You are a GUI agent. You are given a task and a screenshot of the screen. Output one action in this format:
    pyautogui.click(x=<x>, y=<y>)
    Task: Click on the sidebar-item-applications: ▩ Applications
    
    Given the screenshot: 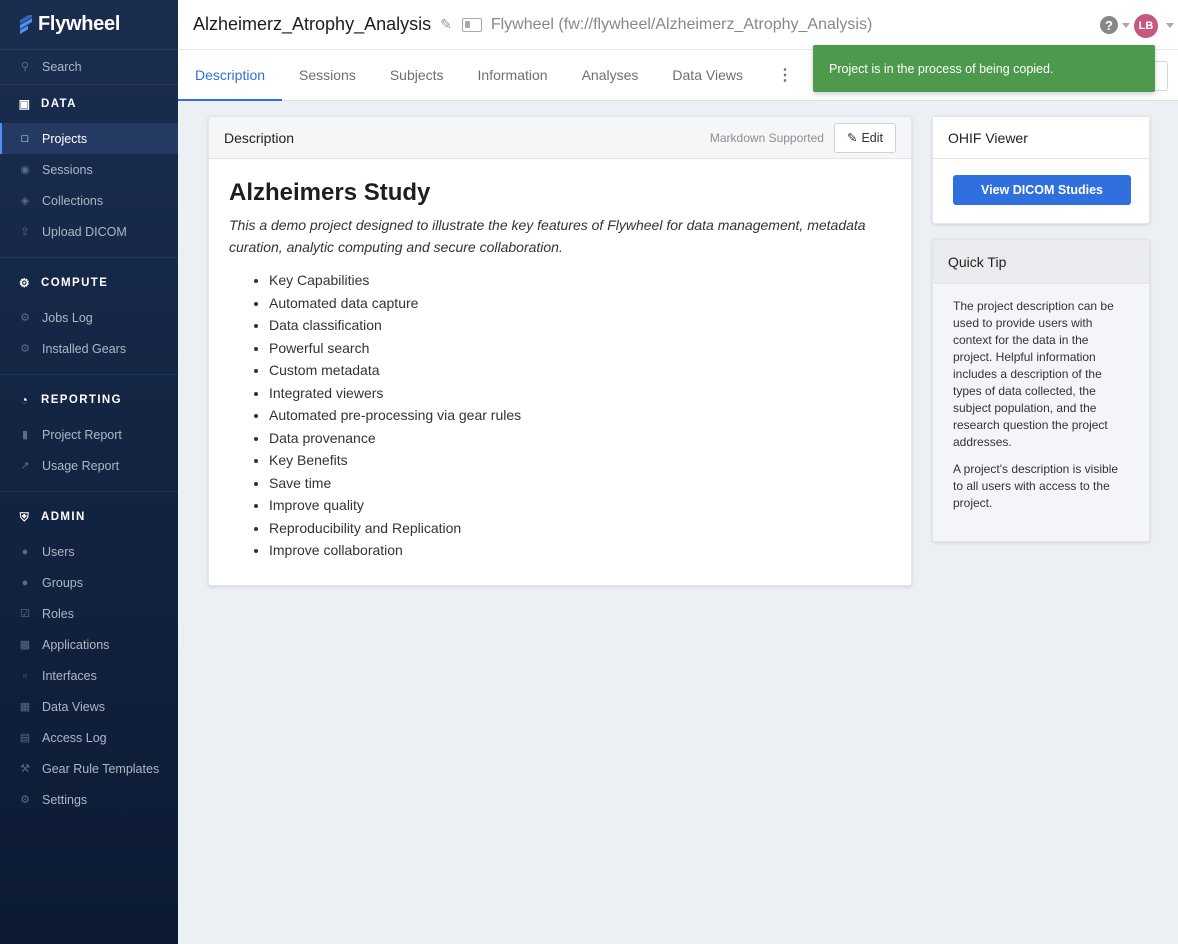 What is the action you would take?
    pyautogui.click(x=89, y=644)
    